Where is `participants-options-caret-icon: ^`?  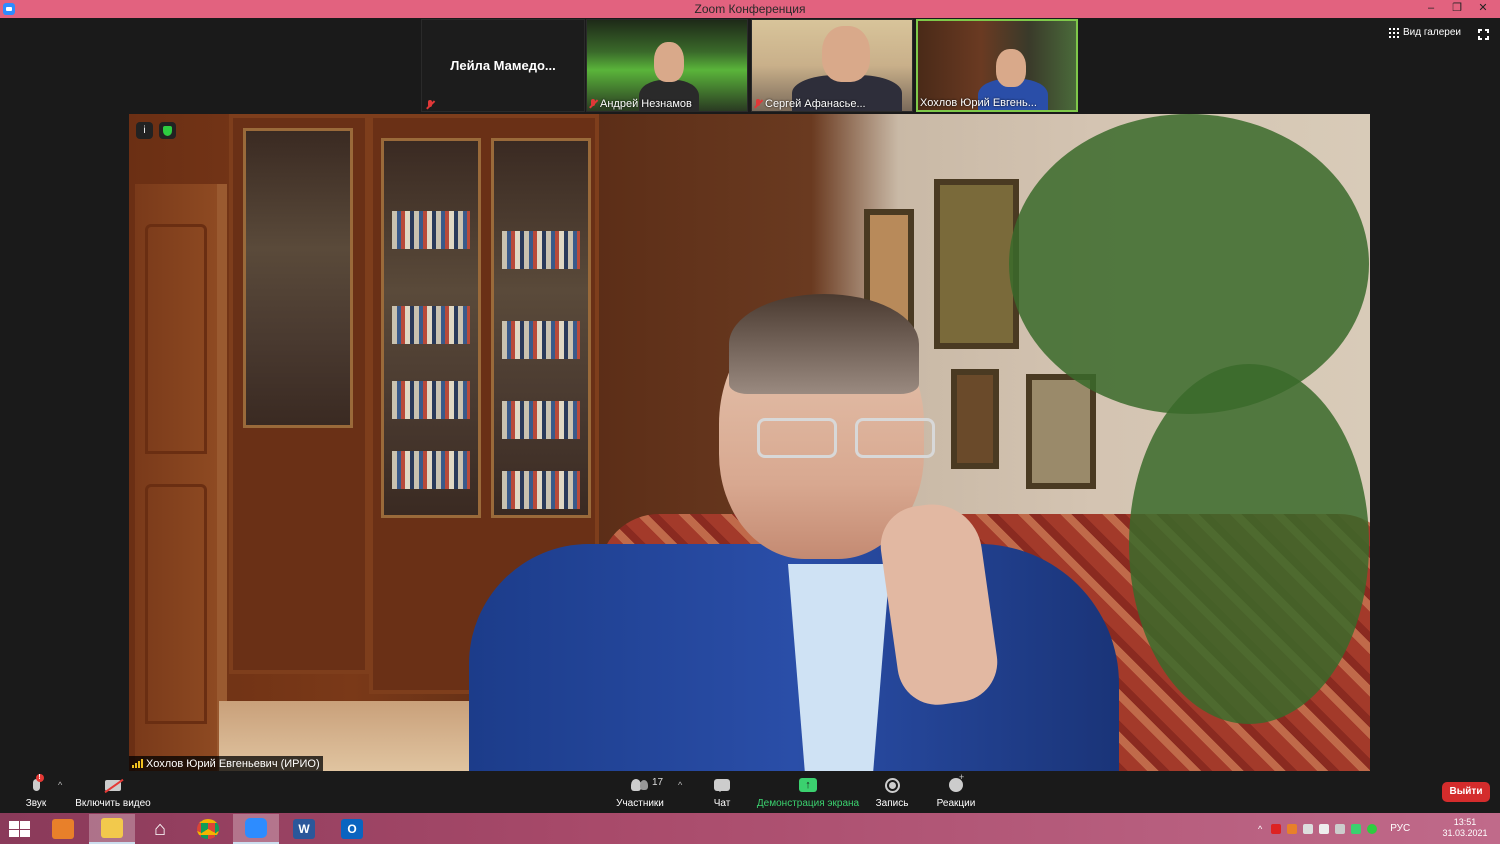 participants-options-caret-icon: ^ is located at coordinates (680, 785).